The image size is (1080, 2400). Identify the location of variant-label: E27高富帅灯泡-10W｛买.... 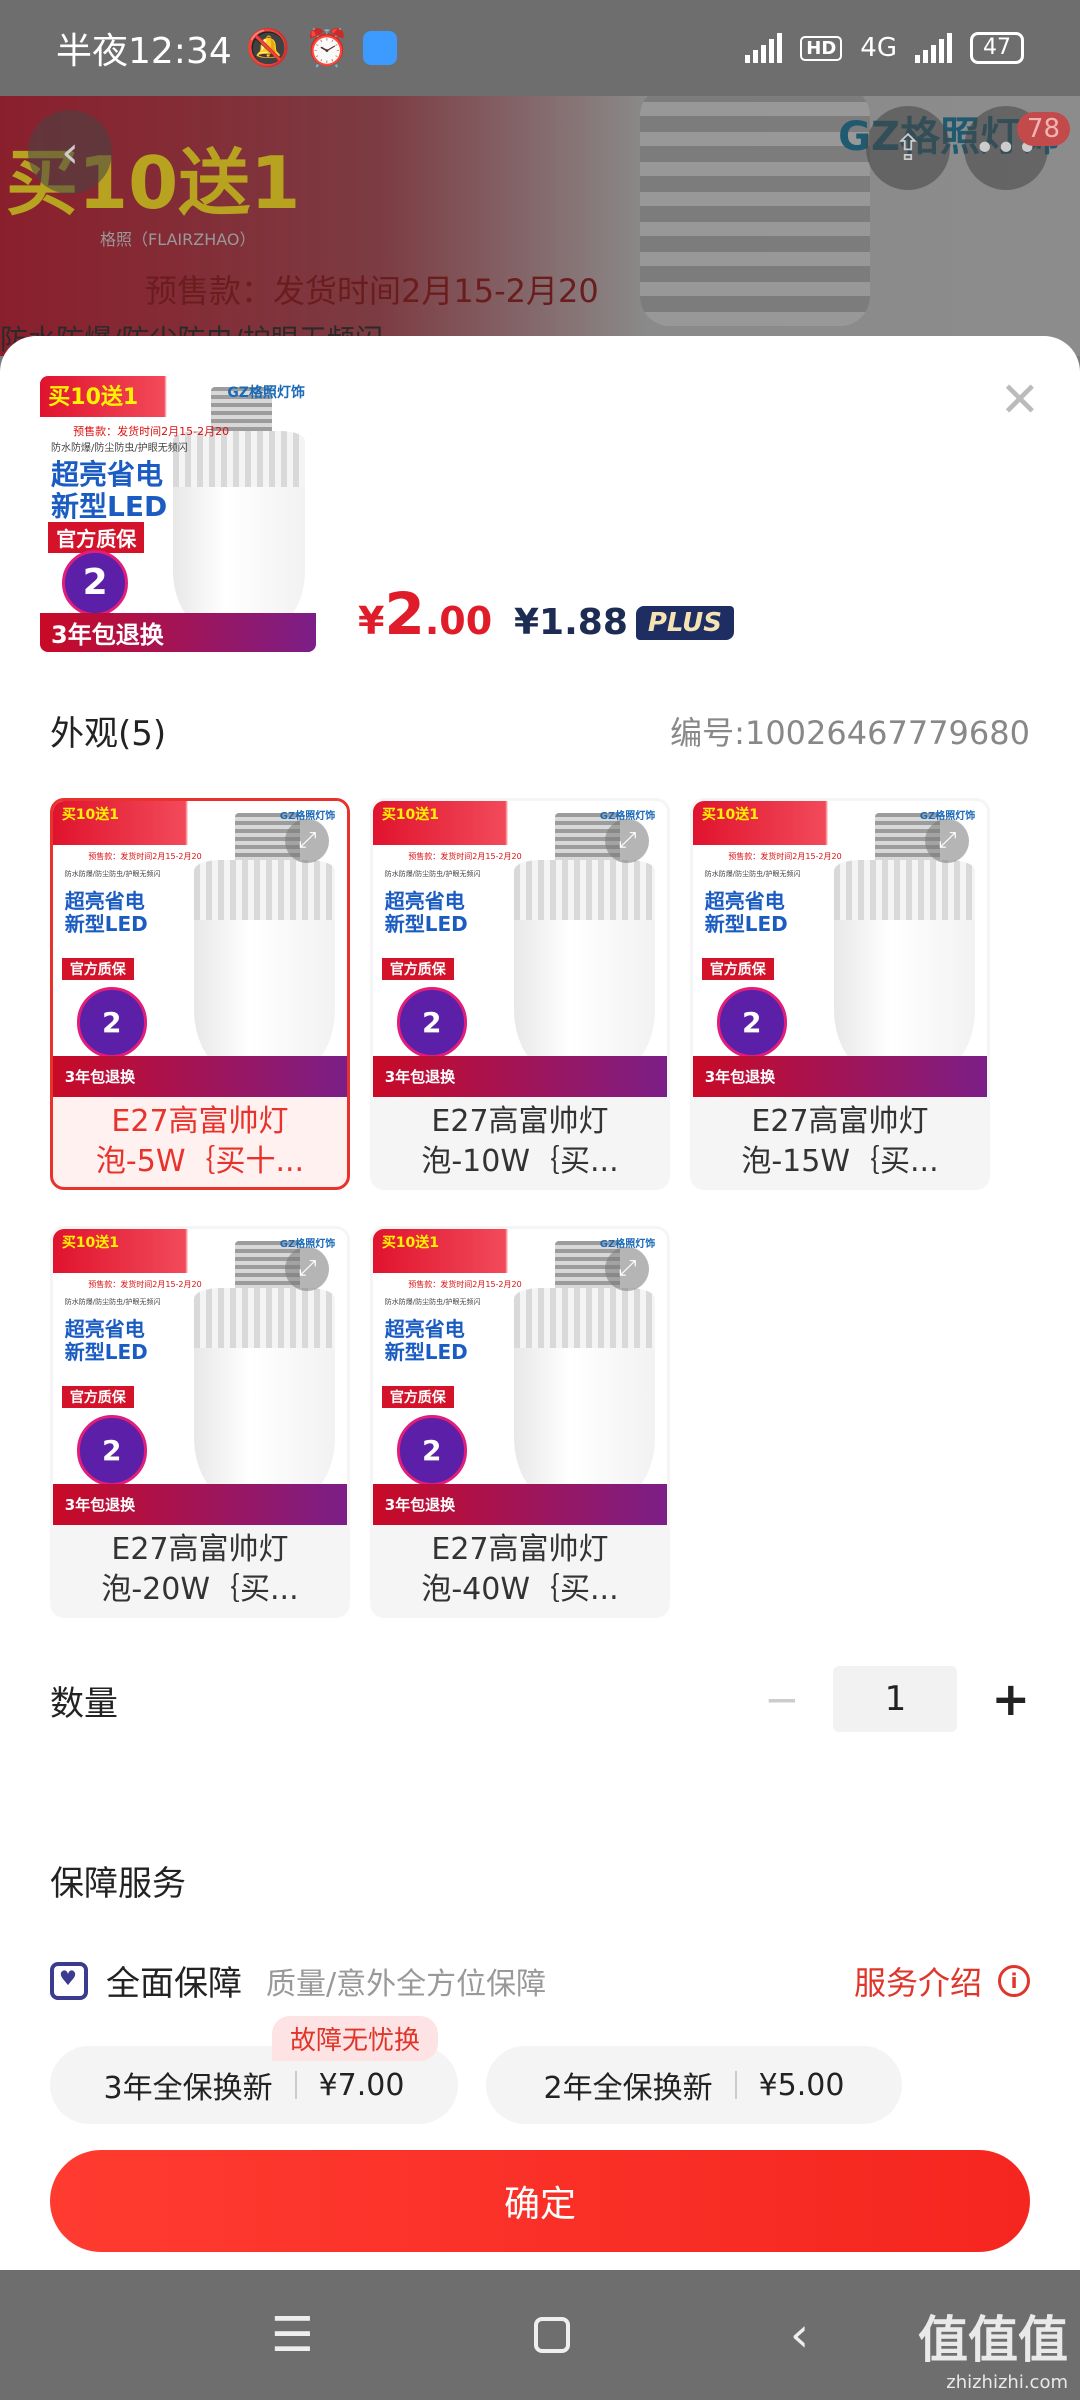
(520, 1141).